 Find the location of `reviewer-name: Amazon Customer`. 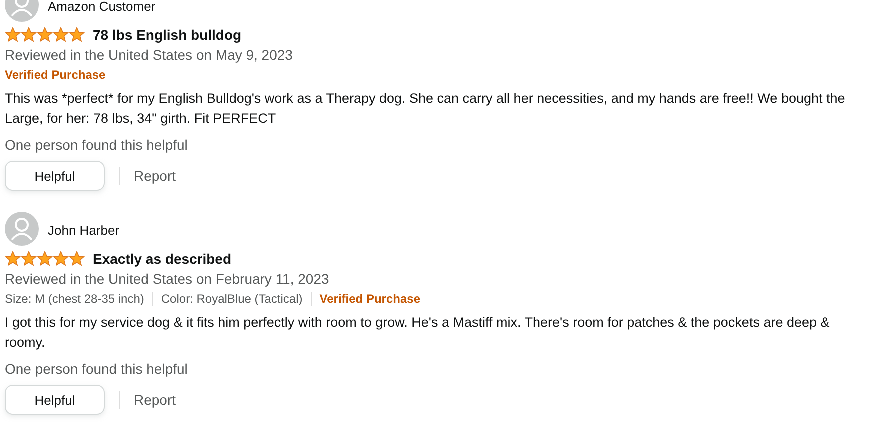

reviewer-name: Amazon Customer is located at coordinates (102, 7).